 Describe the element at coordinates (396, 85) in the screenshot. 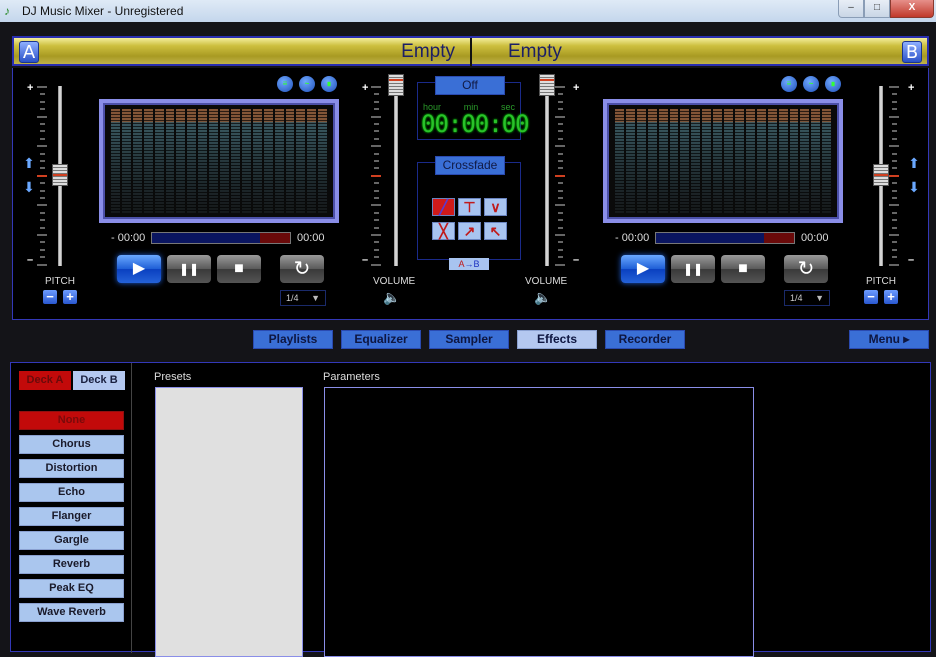

I see `volume-slider-knob-a` at that location.